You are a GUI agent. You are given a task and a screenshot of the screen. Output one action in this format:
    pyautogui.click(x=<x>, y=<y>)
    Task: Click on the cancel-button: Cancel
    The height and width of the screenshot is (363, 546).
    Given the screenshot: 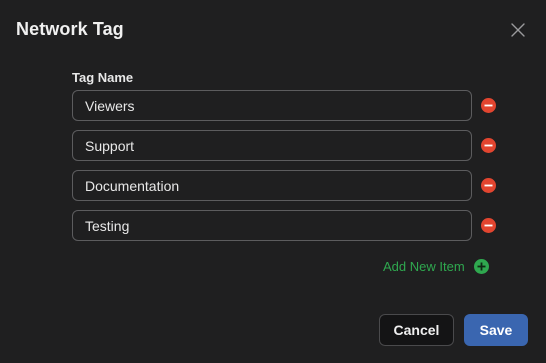 What is the action you would take?
    pyautogui.click(x=416, y=330)
    